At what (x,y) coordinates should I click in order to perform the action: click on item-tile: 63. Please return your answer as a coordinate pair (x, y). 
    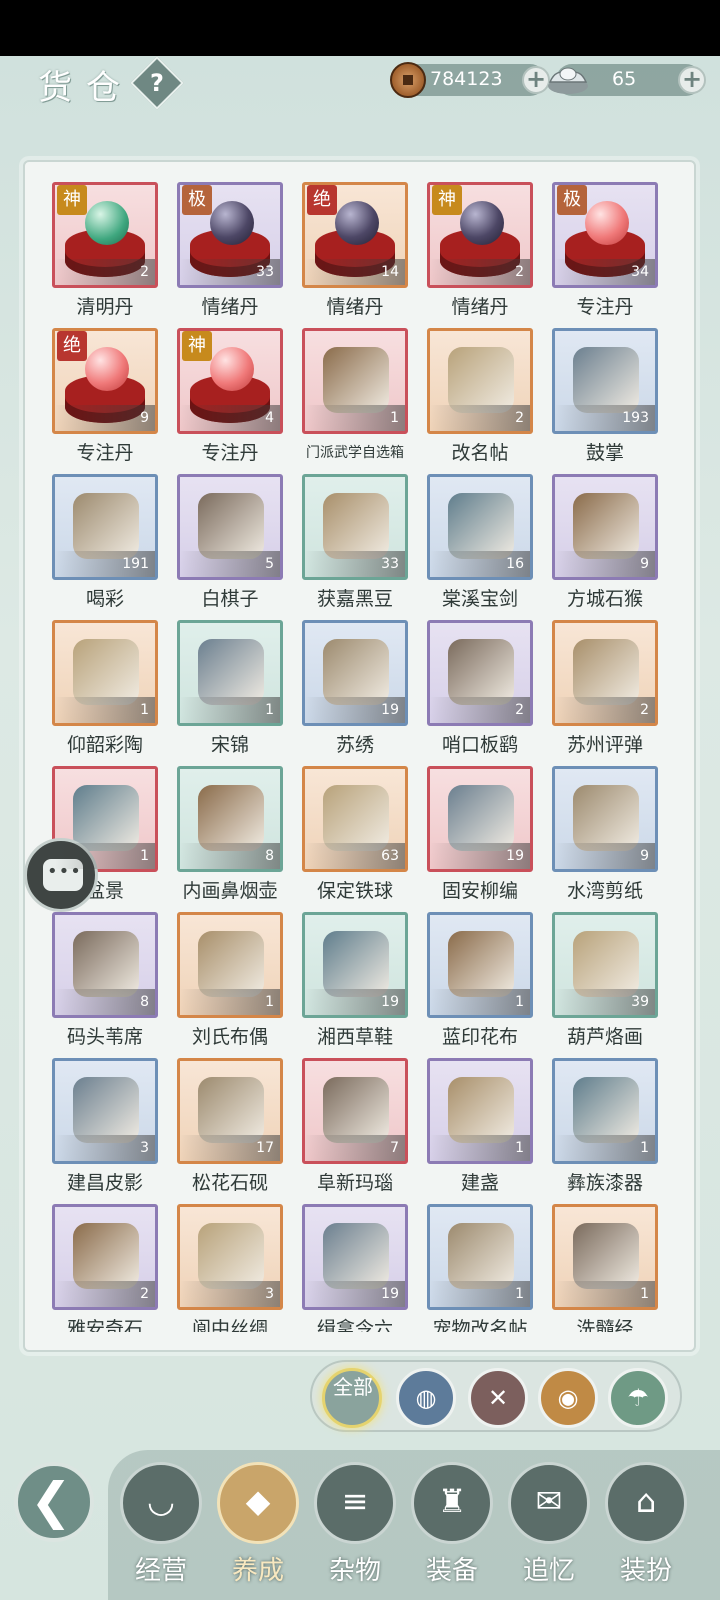
    Looking at the image, I should click on (355, 819).